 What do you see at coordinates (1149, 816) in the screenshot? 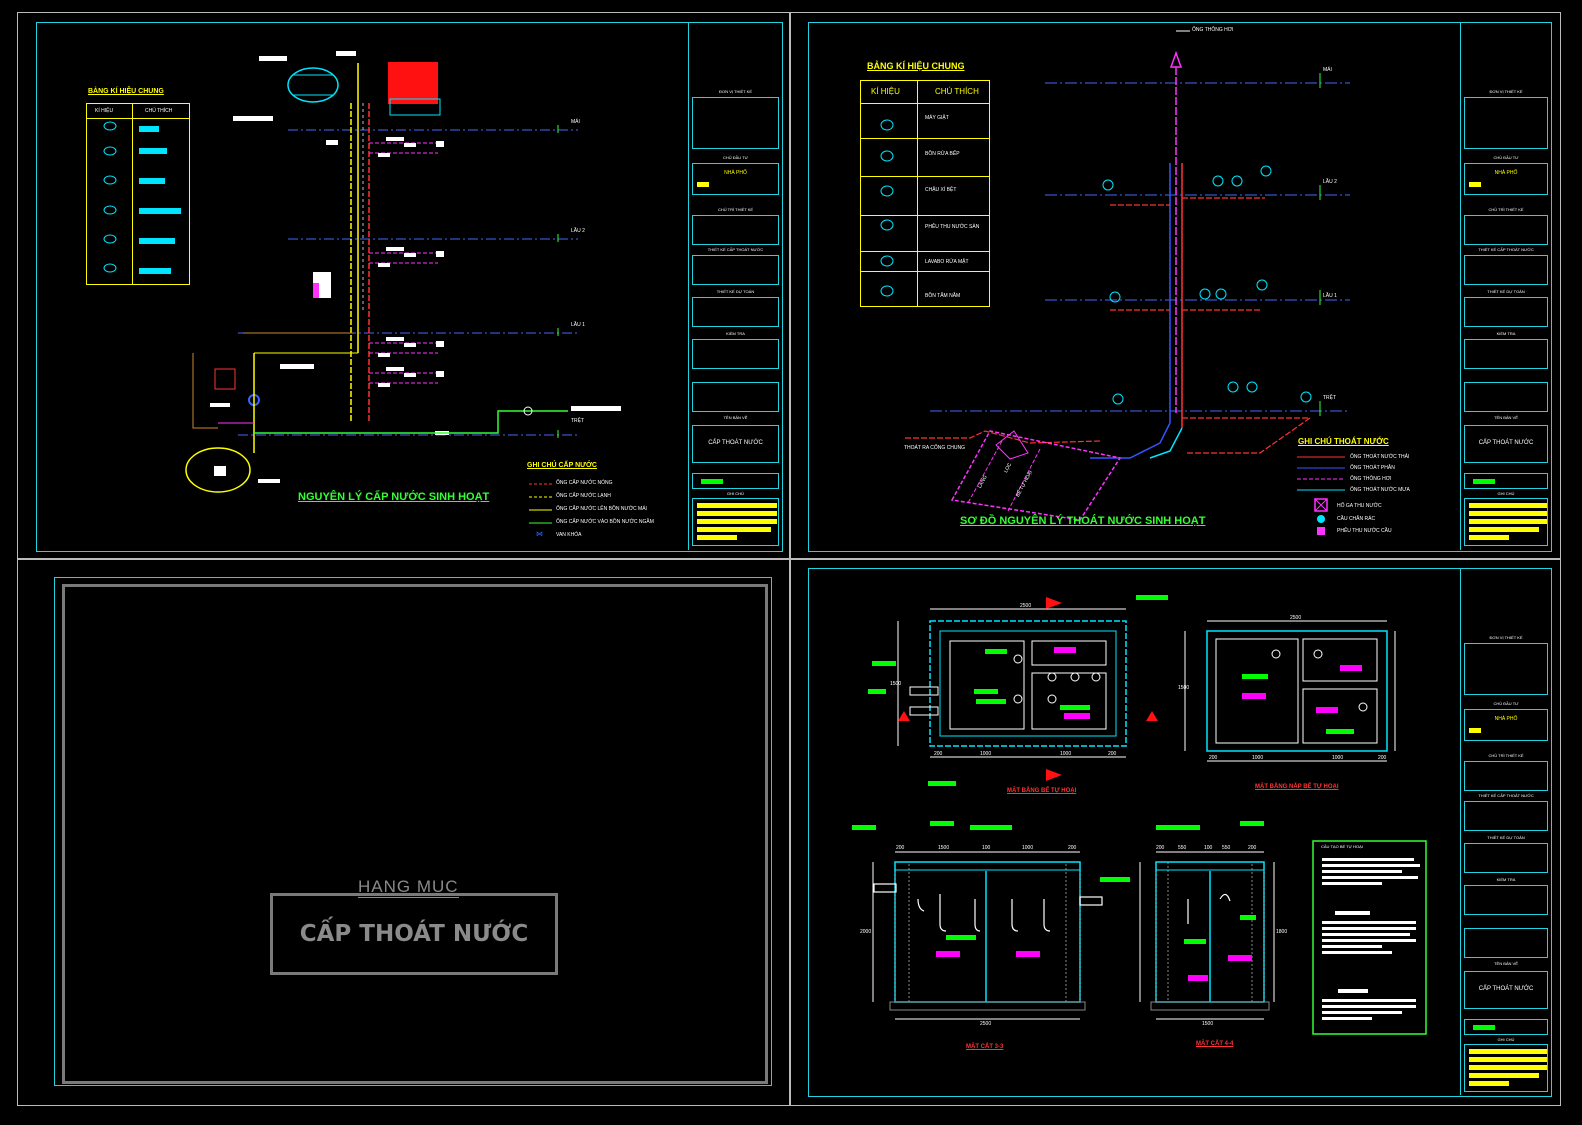
I see `septic-drawings` at bounding box center [1149, 816].